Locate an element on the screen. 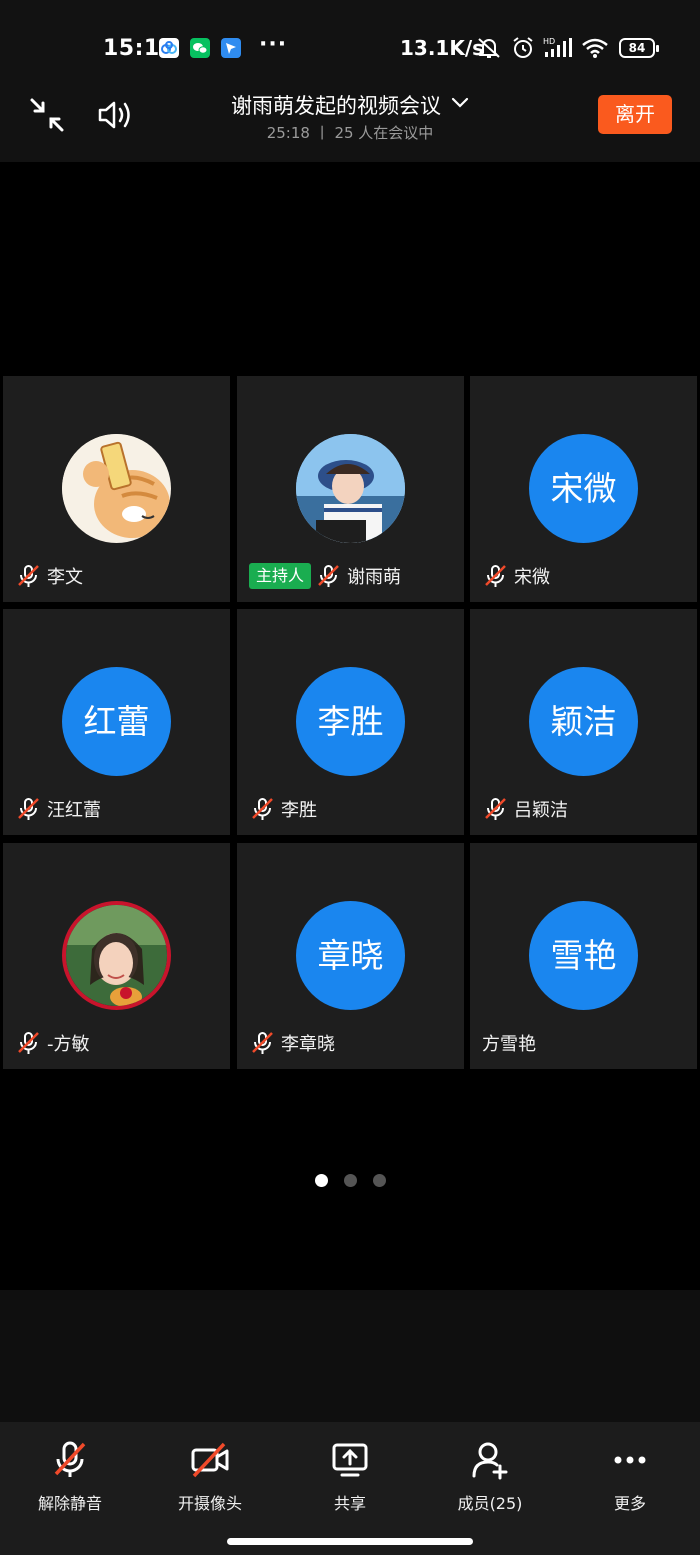  tile-footer: 汪红蕾 is located at coordinates (58, 809).